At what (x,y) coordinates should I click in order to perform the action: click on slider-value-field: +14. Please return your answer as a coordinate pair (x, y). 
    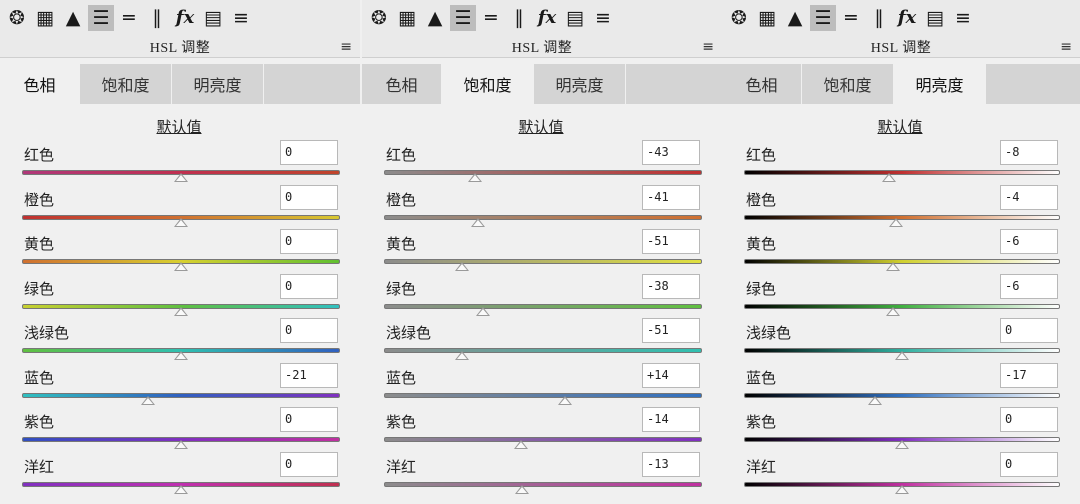
    Looking at the image, I should click on (671, 375).